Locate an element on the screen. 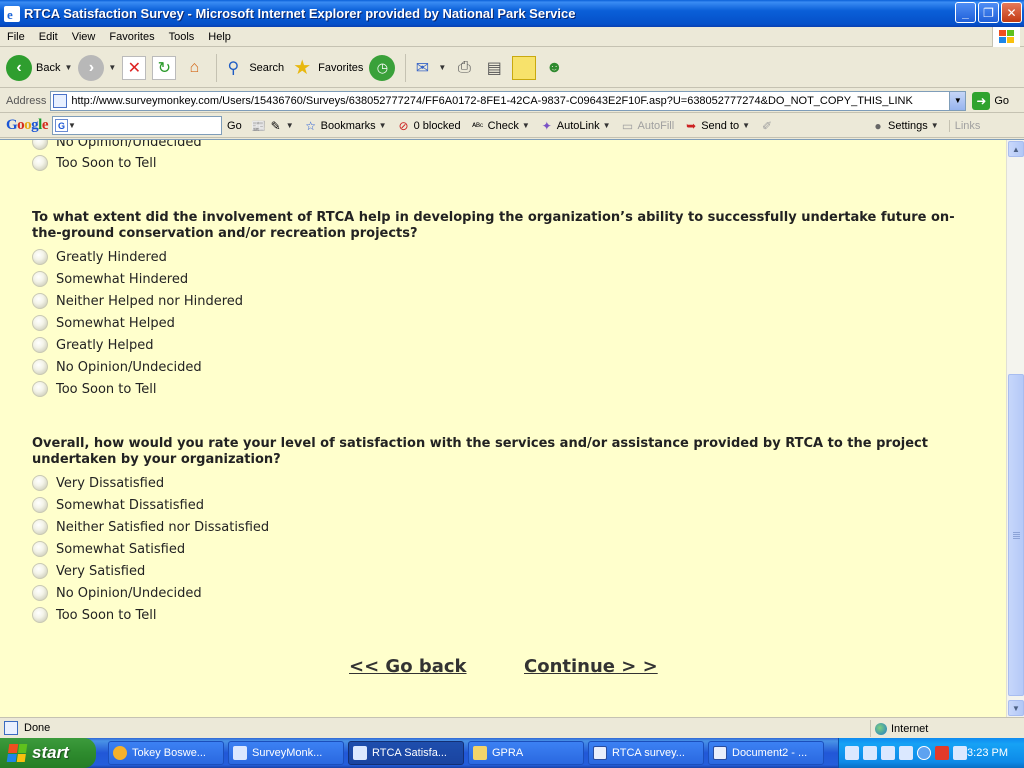 This screenshot has height=768, width=1024. edit-button: ▤ is located at coordinates (494, 68).